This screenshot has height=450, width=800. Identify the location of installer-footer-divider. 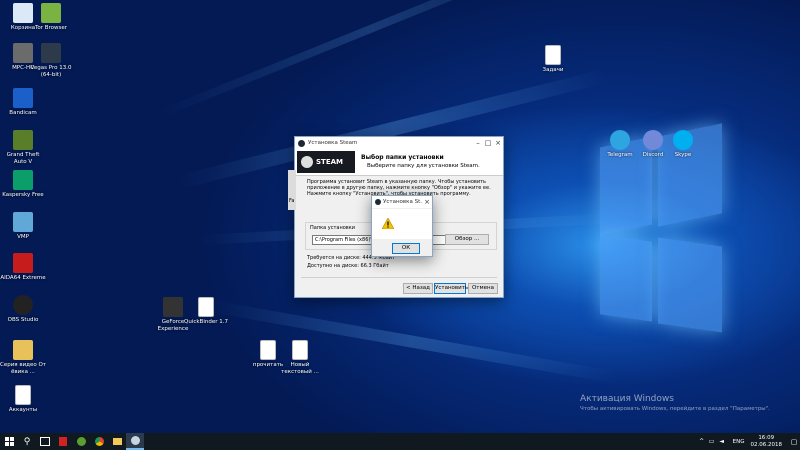
(399, 277).